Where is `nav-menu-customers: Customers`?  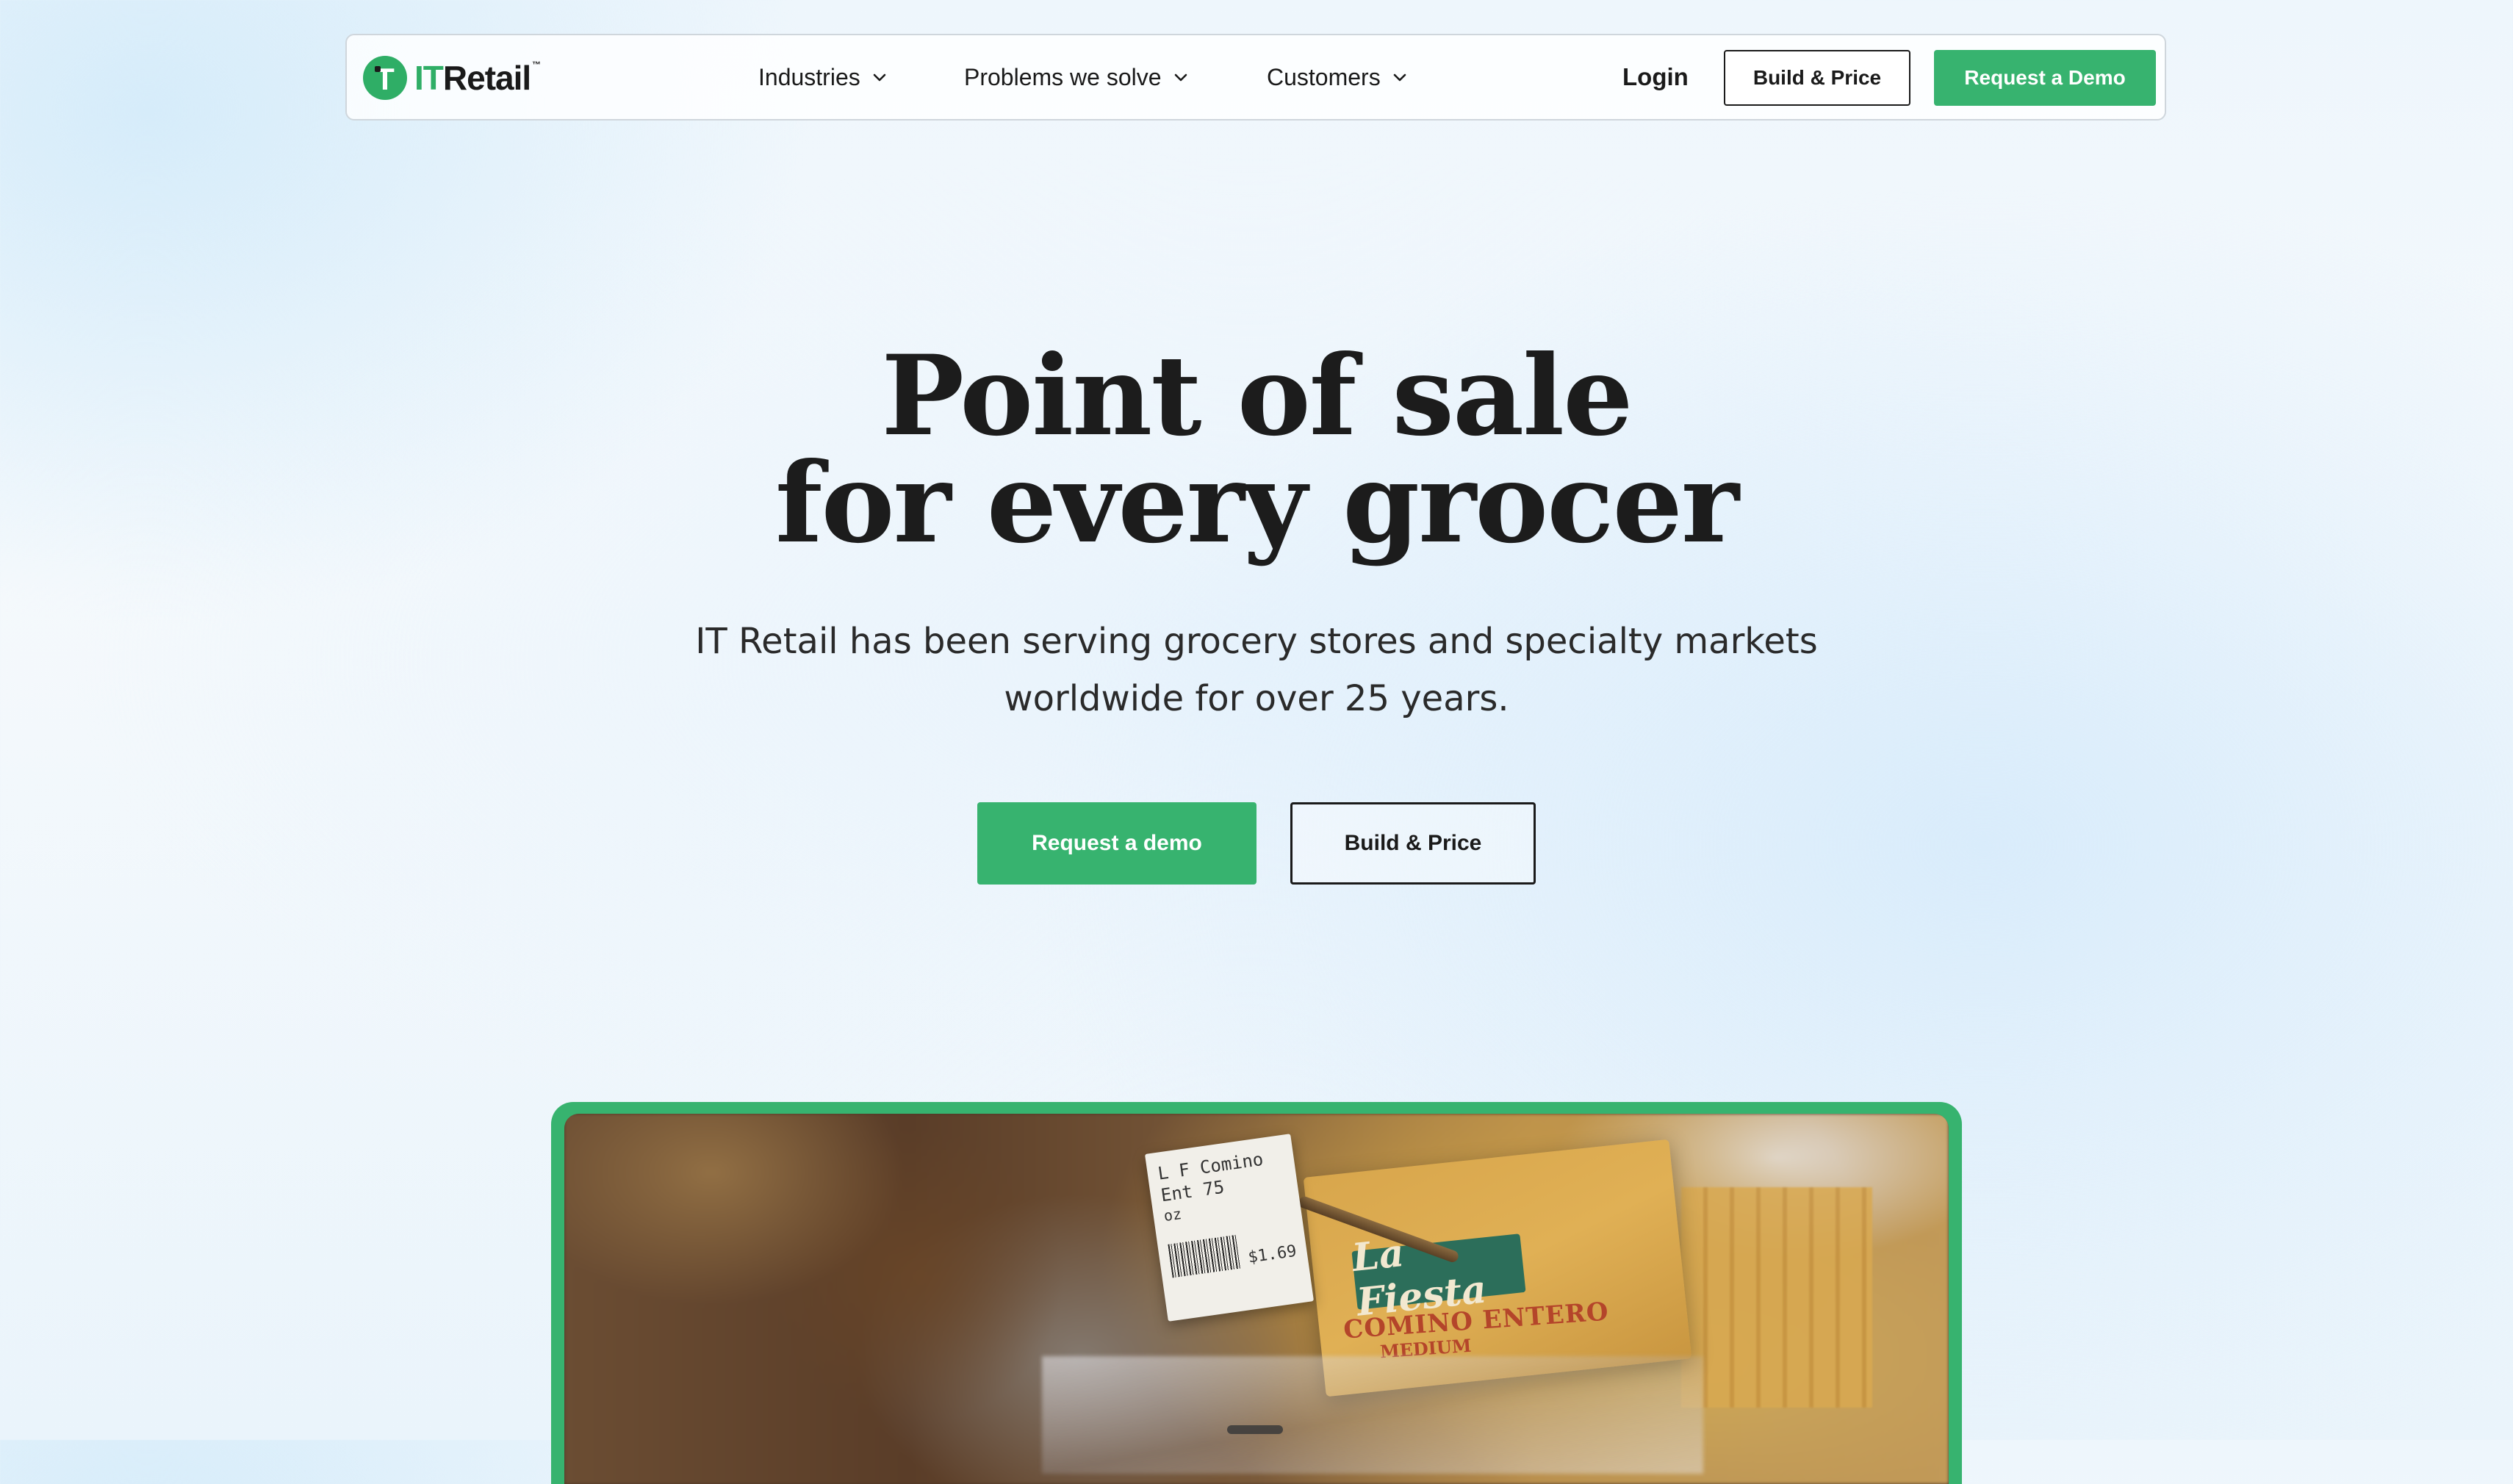 nav-menu-customers: Customers is located at coordinates (1338, 77).